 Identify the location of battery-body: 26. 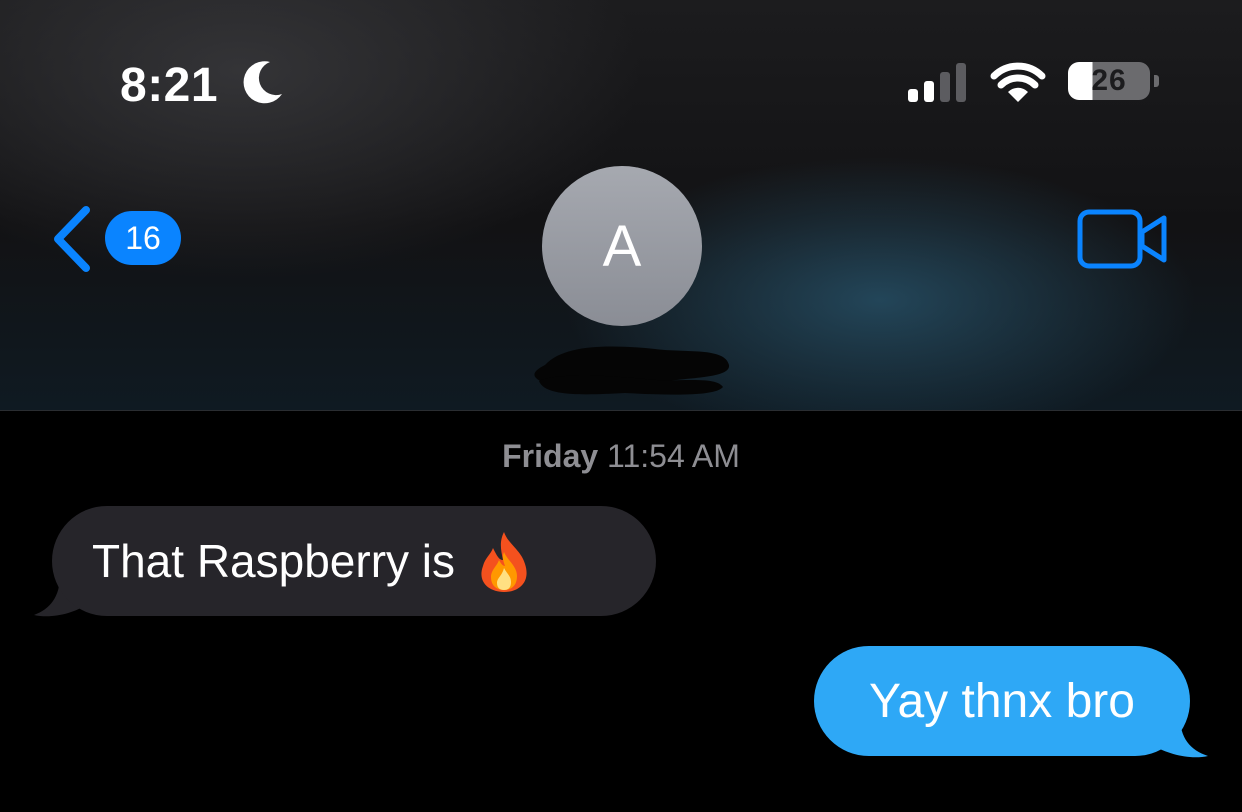
(1109, 81).